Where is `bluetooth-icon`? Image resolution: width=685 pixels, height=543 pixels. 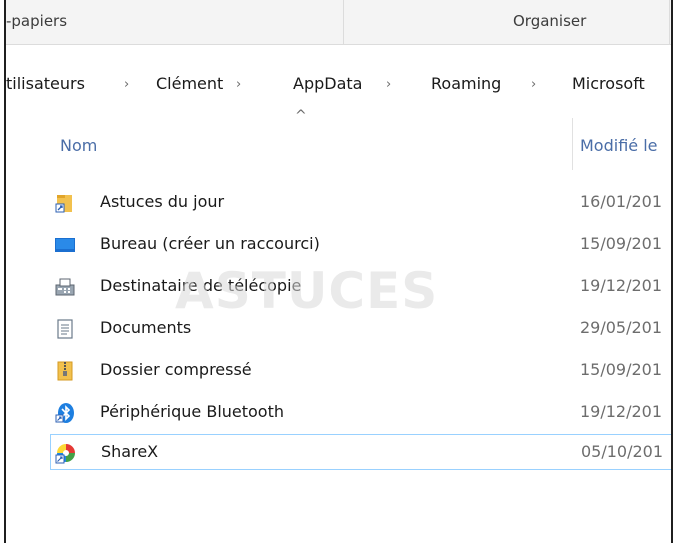 bluetooth-icon is located at coordinates (65, 413).